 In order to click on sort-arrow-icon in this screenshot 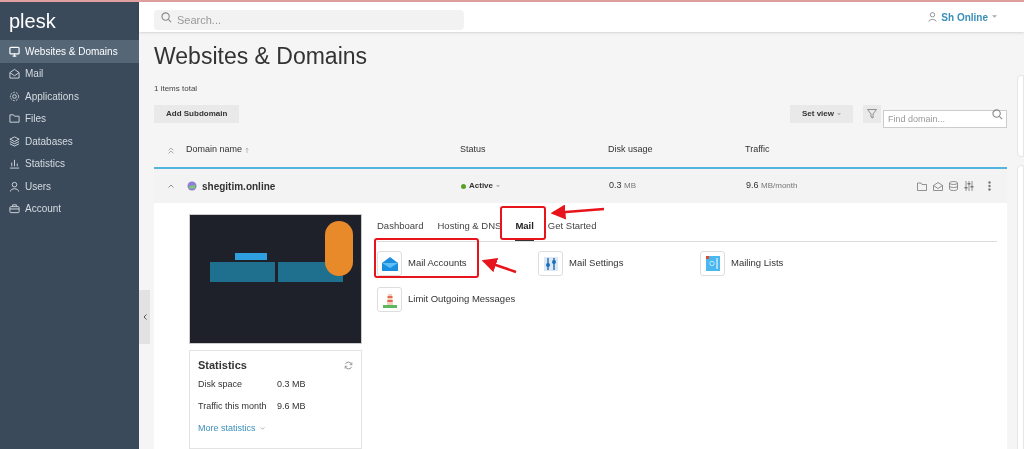, I will do `click(247, 150)`.